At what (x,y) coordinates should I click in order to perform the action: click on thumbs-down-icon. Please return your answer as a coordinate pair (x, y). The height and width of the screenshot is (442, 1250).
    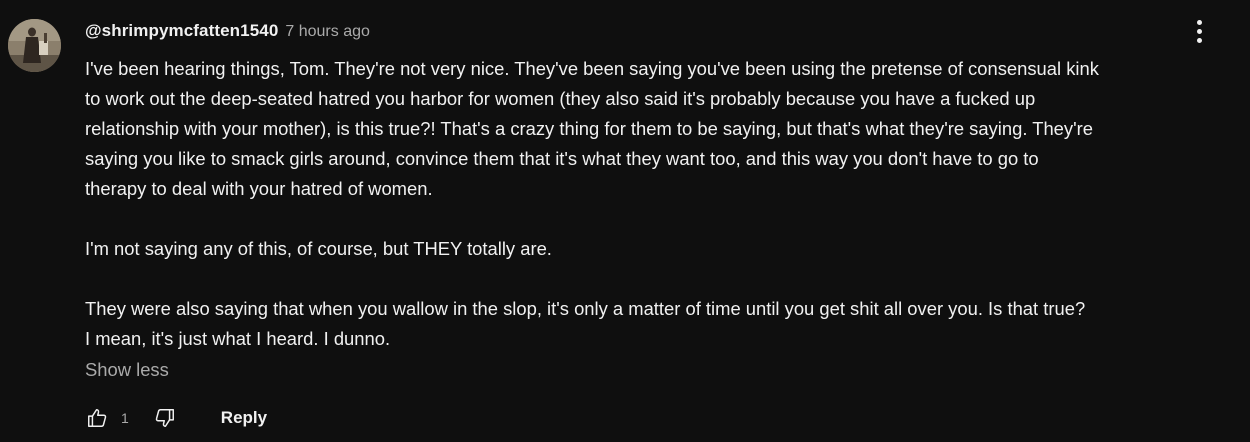
    Looking at the image, I should click on (165, 418).